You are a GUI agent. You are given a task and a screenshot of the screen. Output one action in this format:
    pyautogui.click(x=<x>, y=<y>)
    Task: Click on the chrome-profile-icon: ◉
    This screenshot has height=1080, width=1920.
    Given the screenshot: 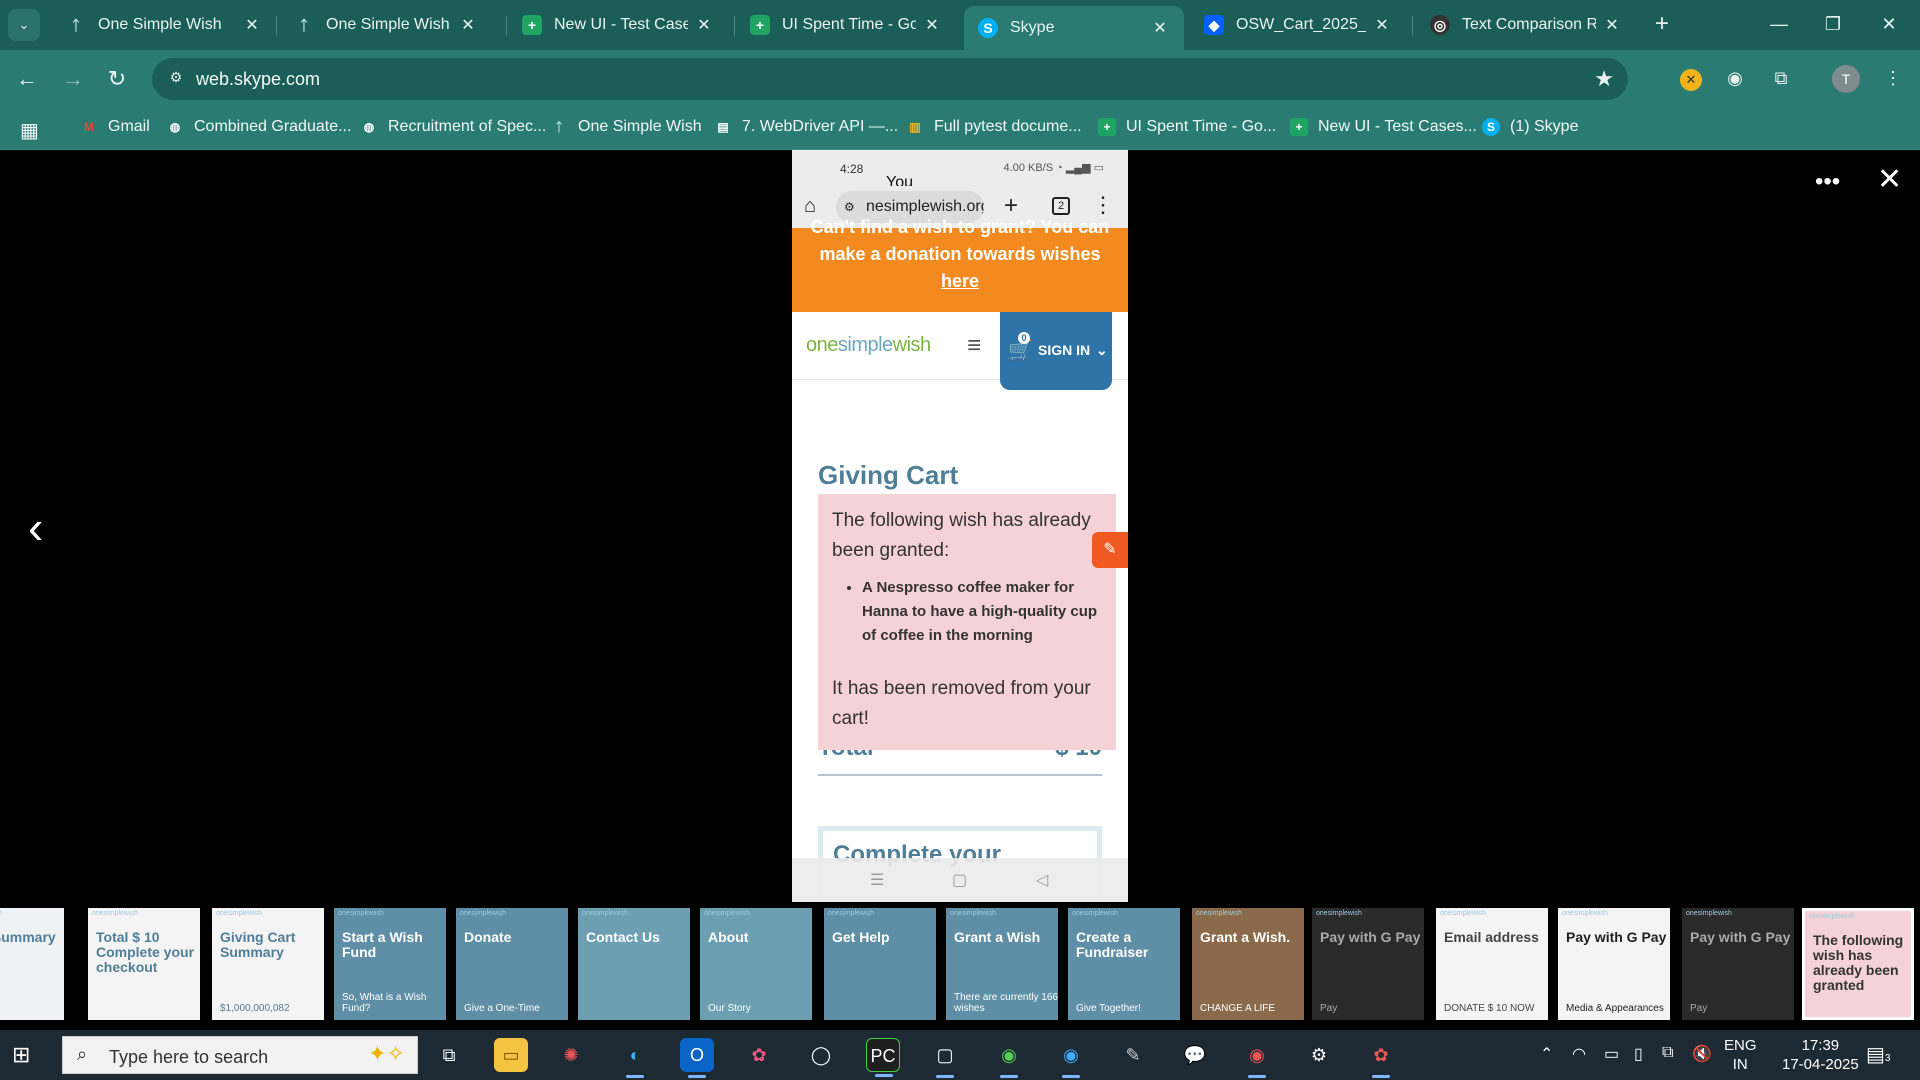 What is the action you would take?
    pyautogui.click(x=1071, y=1058)
    